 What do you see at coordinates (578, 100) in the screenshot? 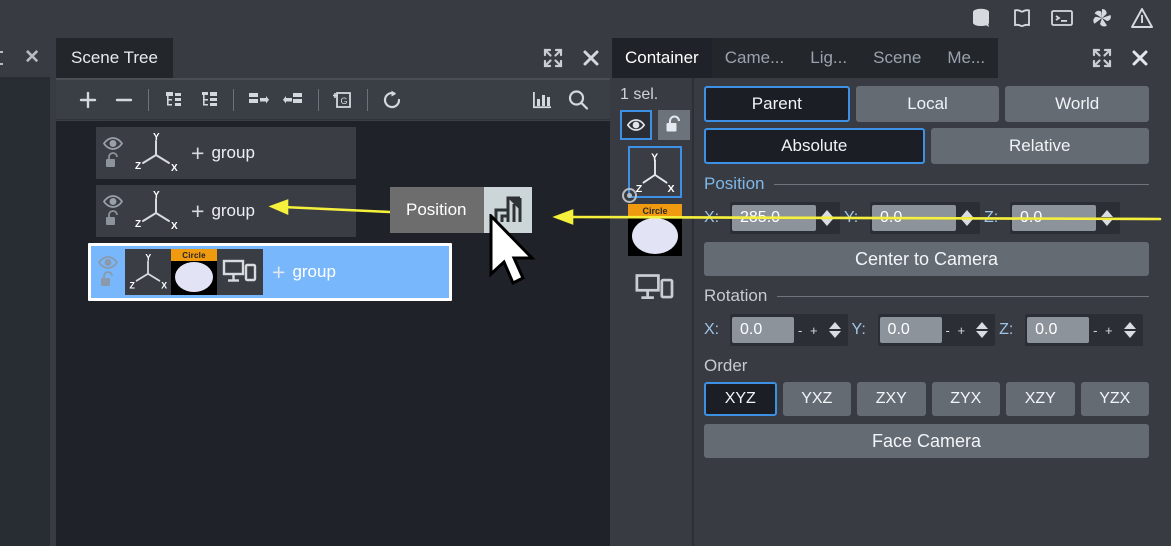
I see `search-button` at bounding box center [578, 100].